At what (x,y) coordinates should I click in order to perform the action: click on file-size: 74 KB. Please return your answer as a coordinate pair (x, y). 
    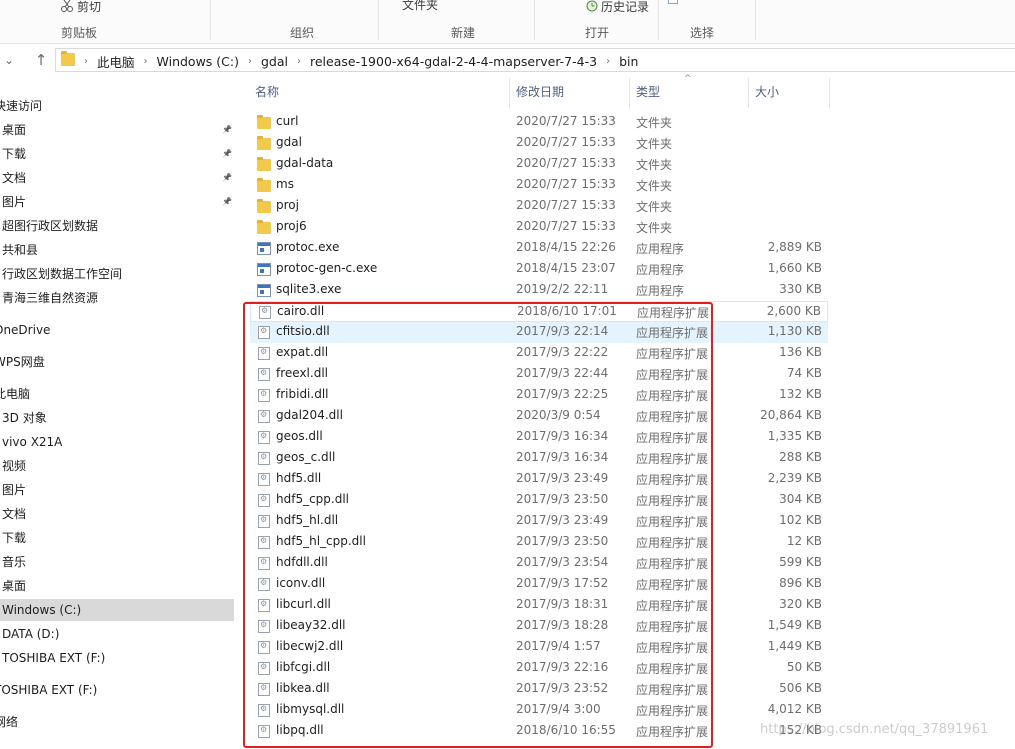
    Looking at the image, I should click on (804, 373).